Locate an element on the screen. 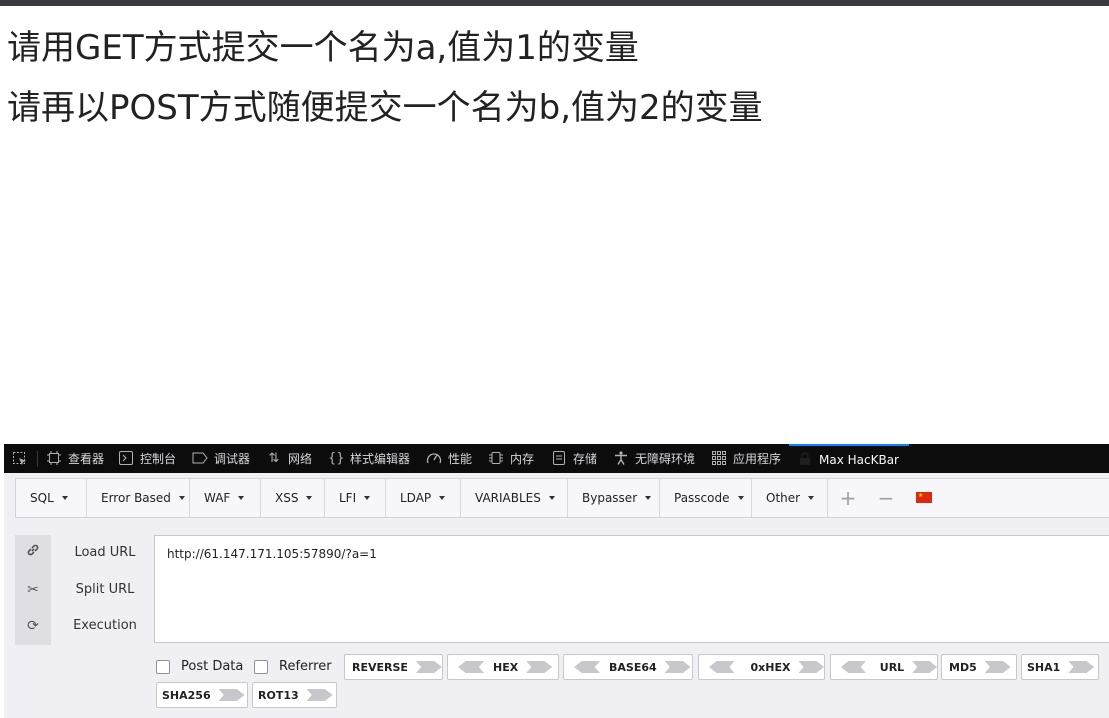 The image size is (1109, 718). action-sidebar: ✂ ⟳ is located at coordinates (33, 590).